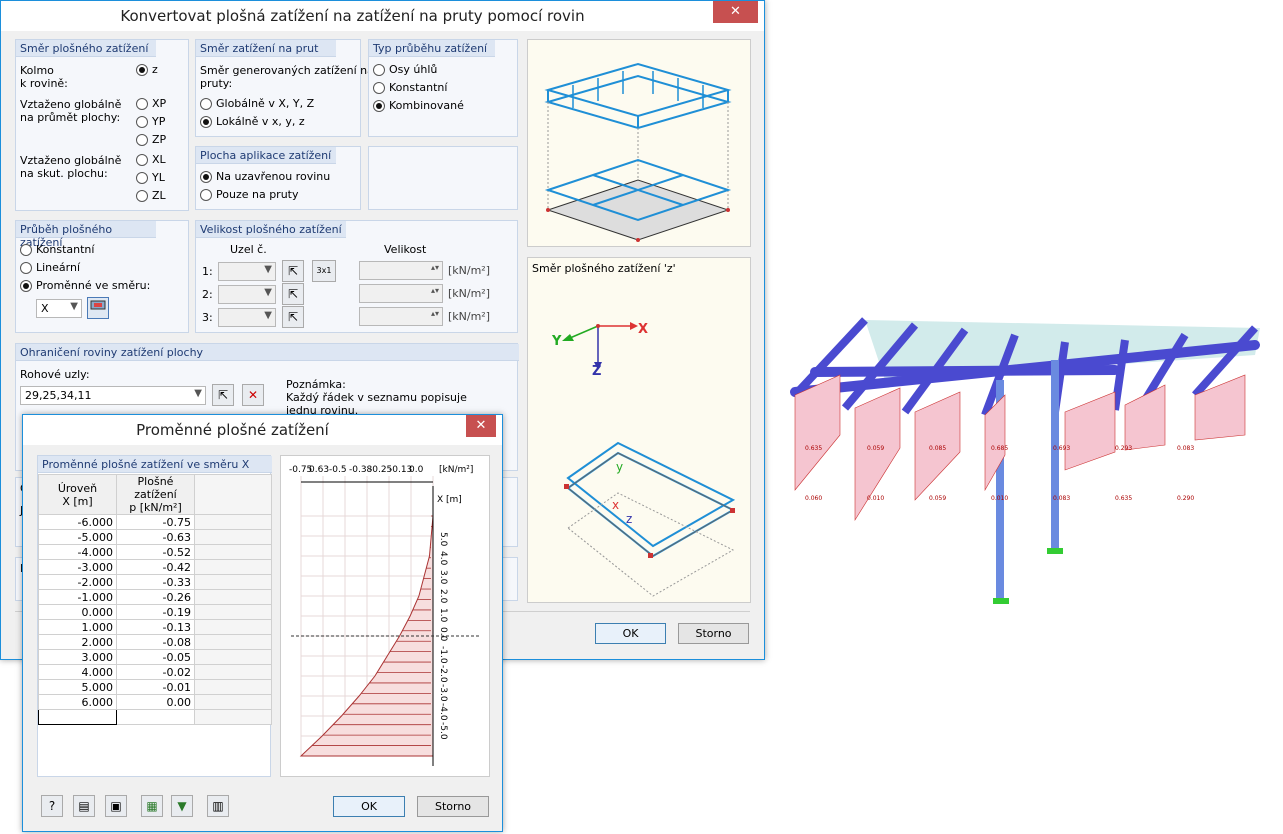 Image resolution: width=1283 pixels, height=834 pixels. What do you see at coordinates (77, 627) in the screenshot?
I see `level-cell: 1.000` at bounding box center [77, 627].